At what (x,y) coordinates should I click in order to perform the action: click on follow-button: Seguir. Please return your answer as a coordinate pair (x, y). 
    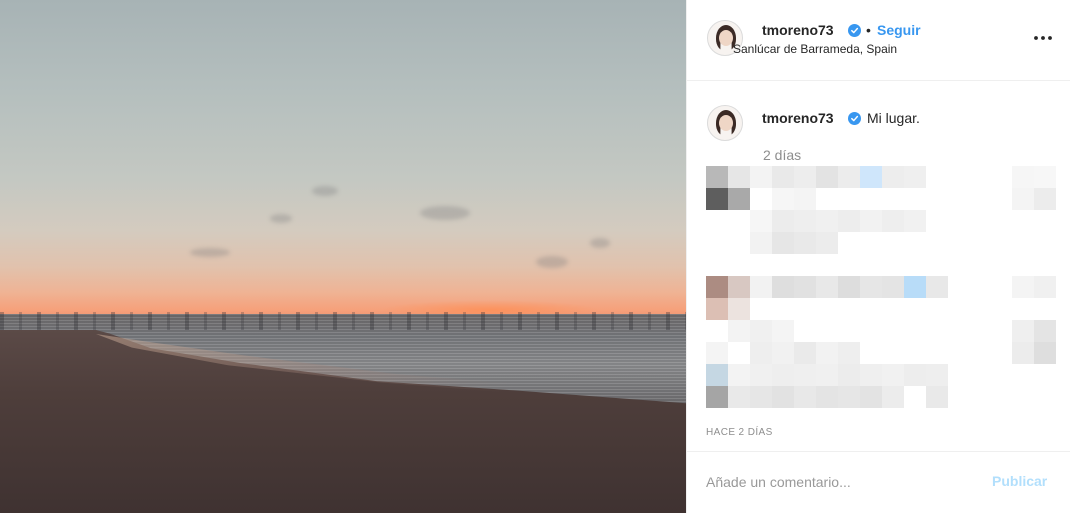
    Looking at the image, I should click on (899, 30).